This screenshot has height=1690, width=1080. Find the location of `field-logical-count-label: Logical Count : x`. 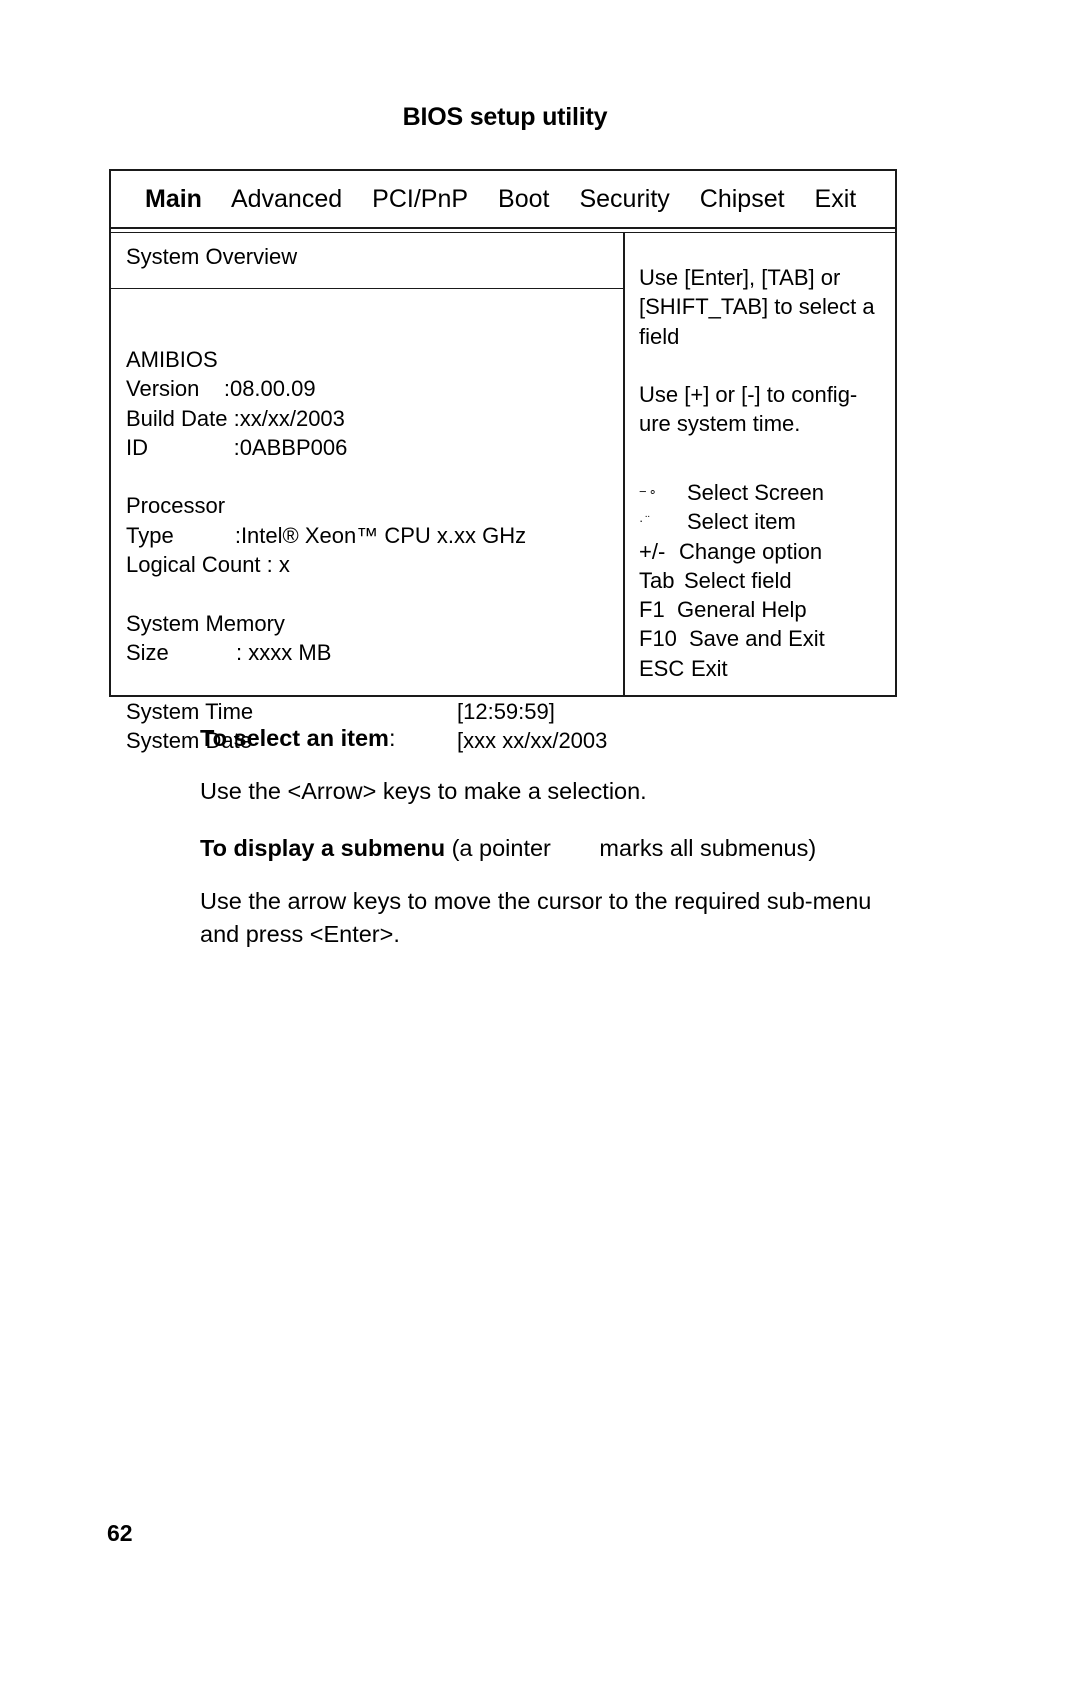

field-logical-count-label: Logical Count : x is located at coordinates (208, 565).